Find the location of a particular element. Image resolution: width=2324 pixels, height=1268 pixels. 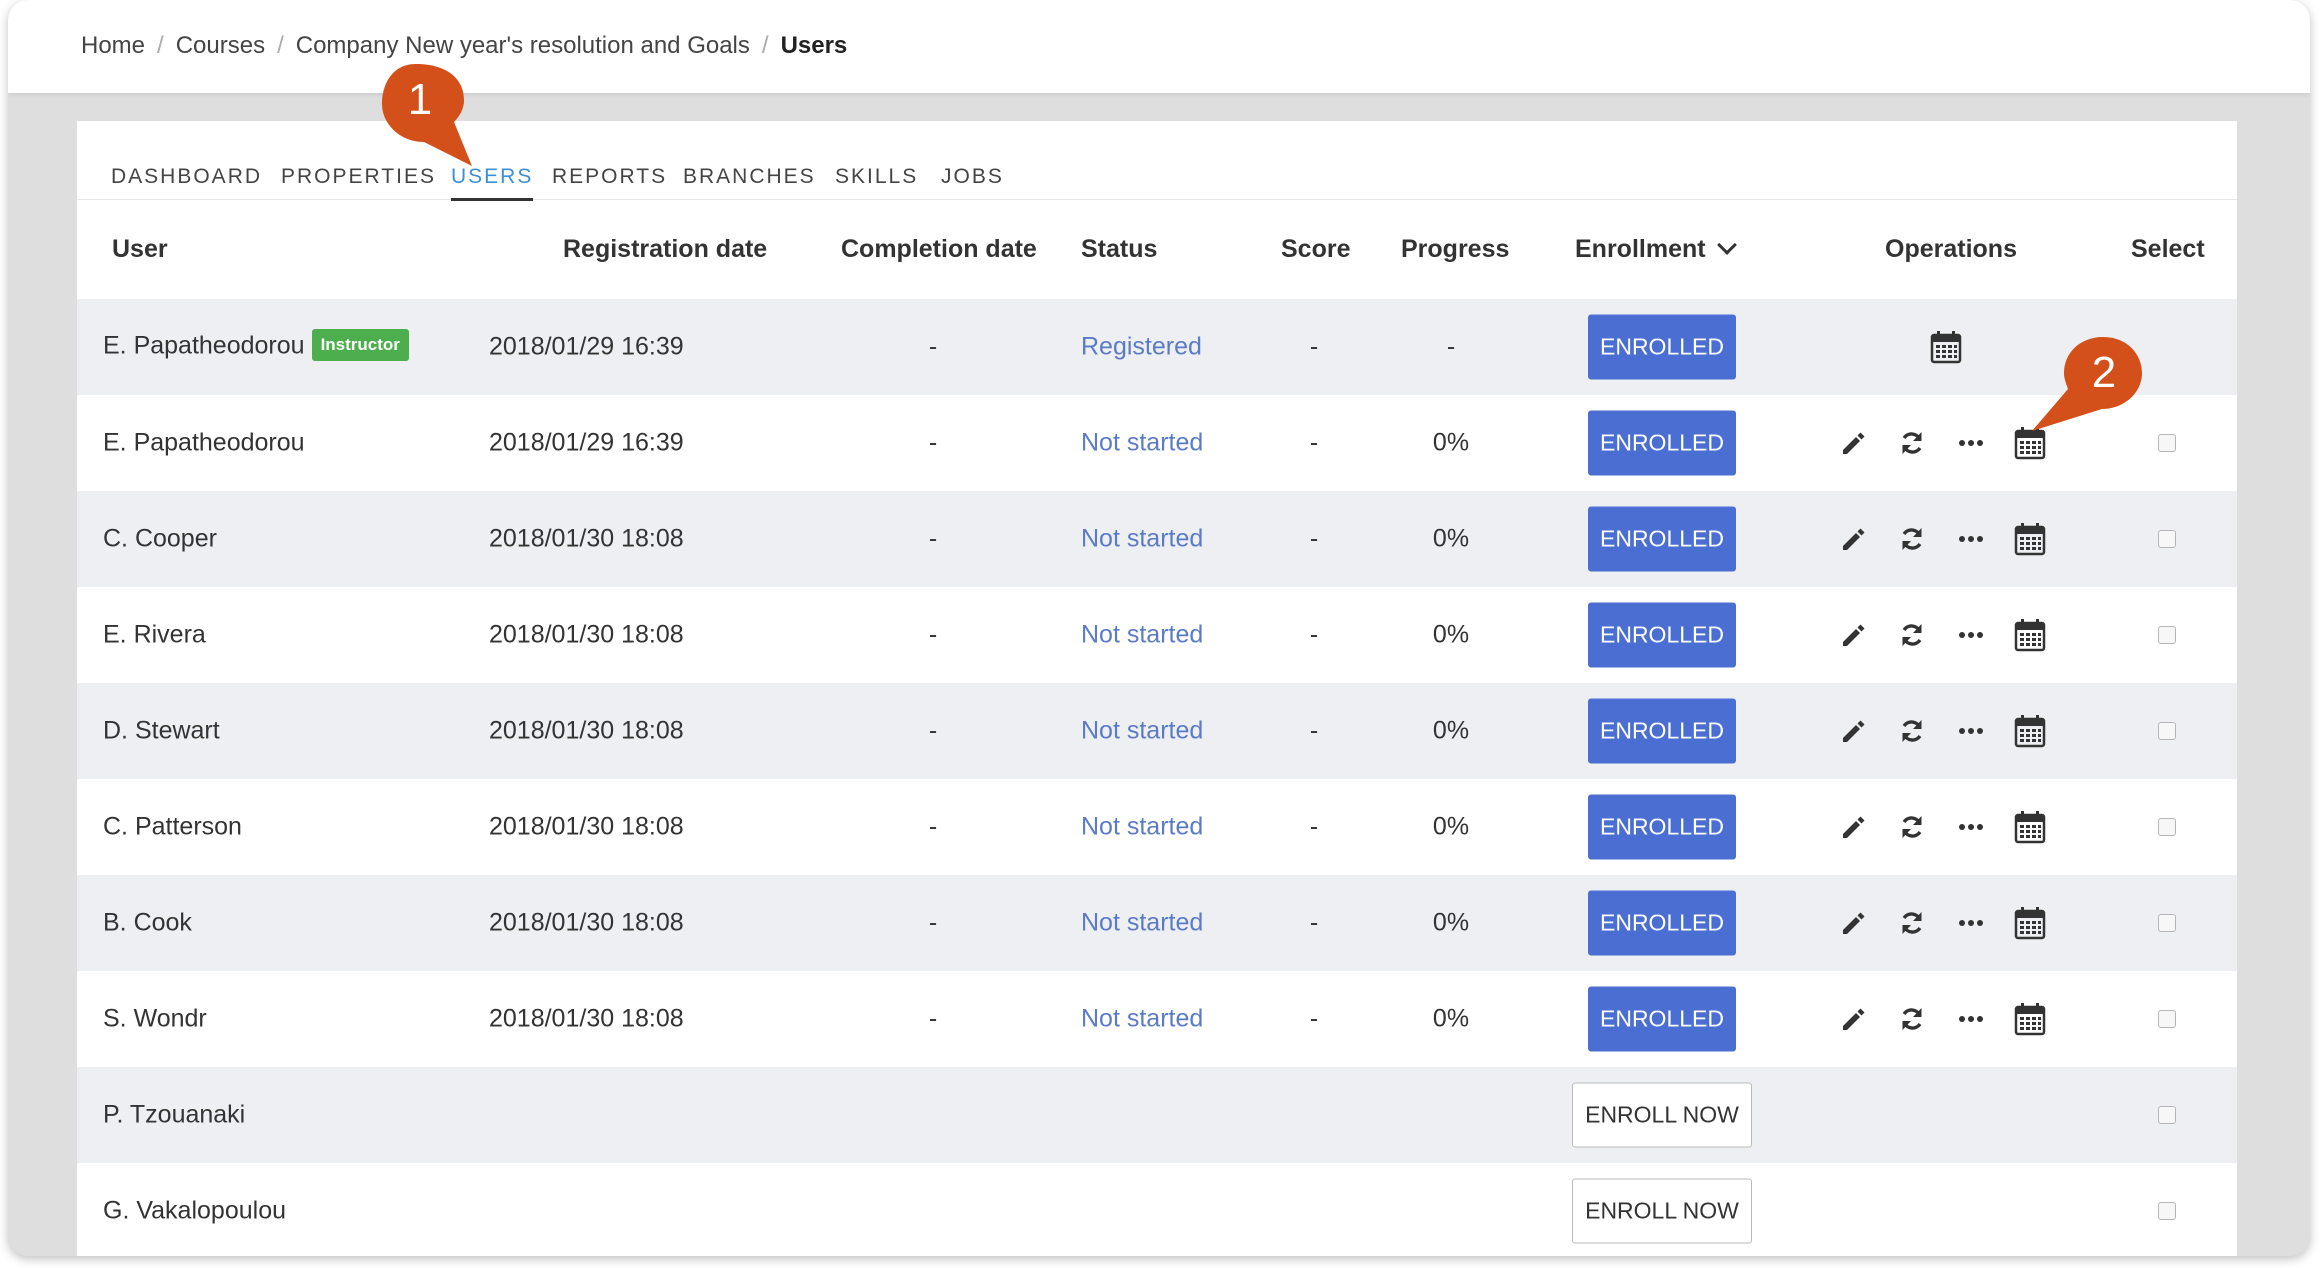

user-name: E. Rivera is located at coordinates (154, 635).